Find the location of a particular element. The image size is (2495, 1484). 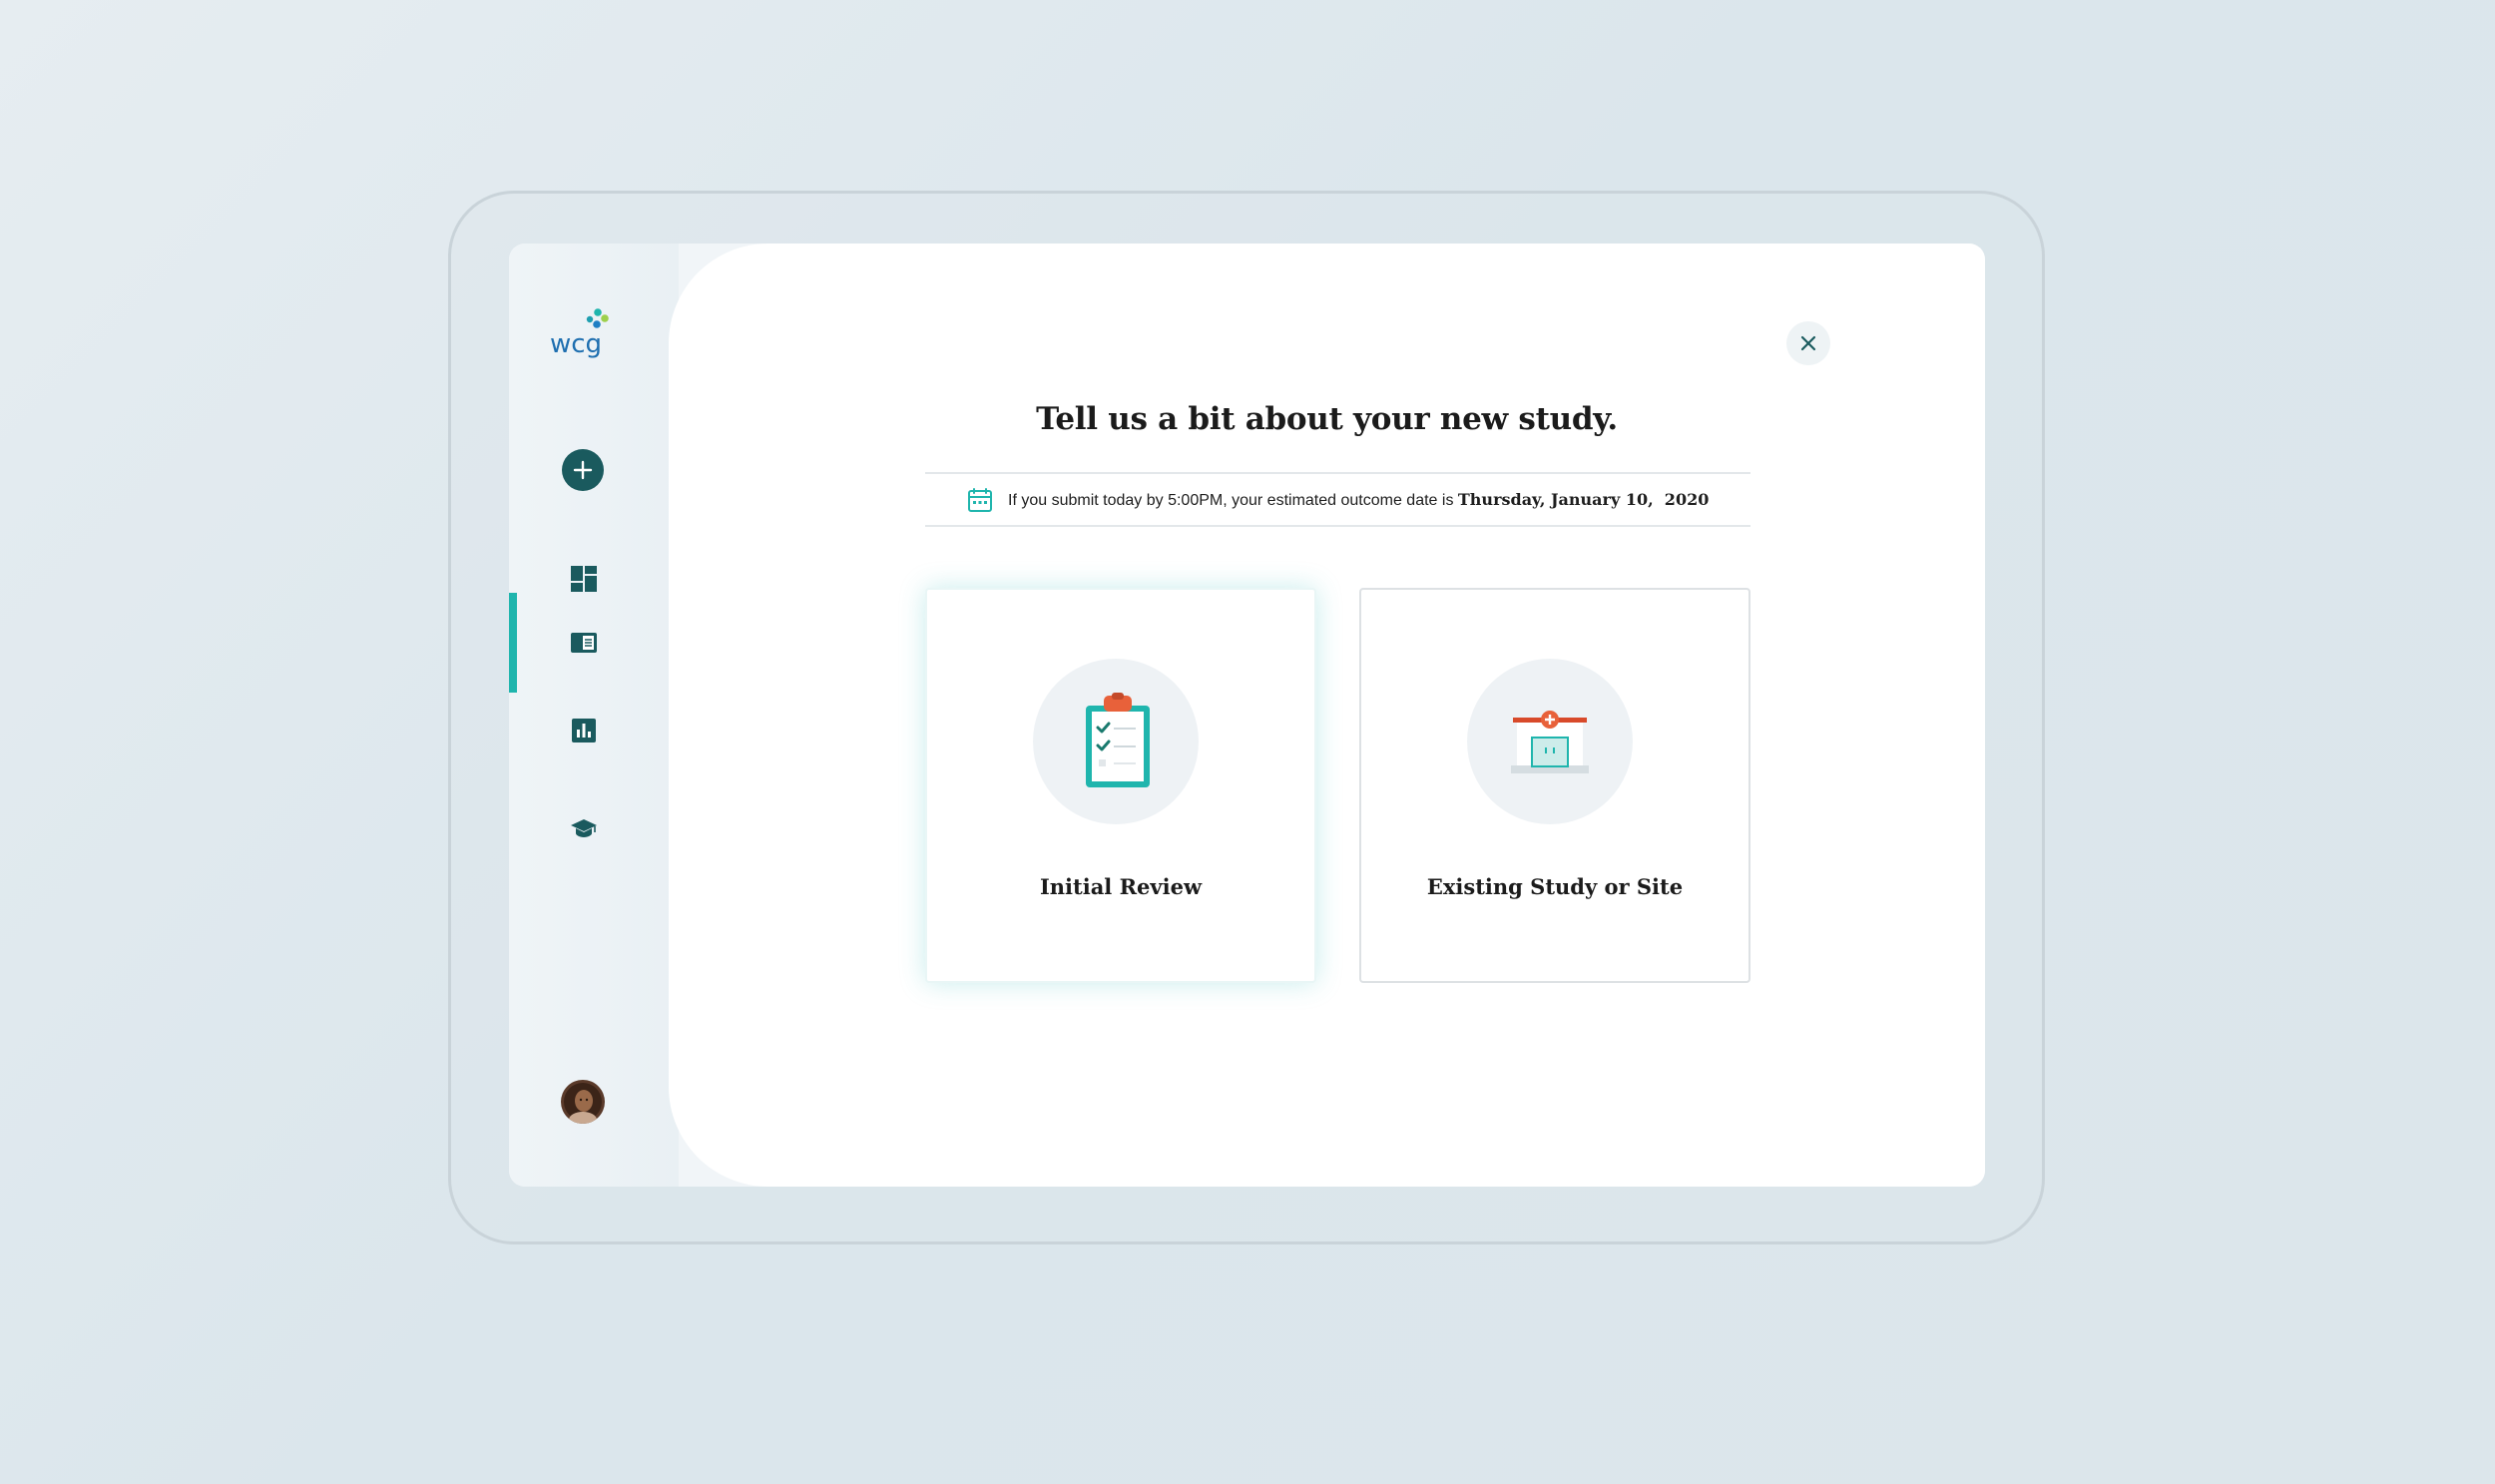

sidebar-item-reports is located at coordinates (584, 730).